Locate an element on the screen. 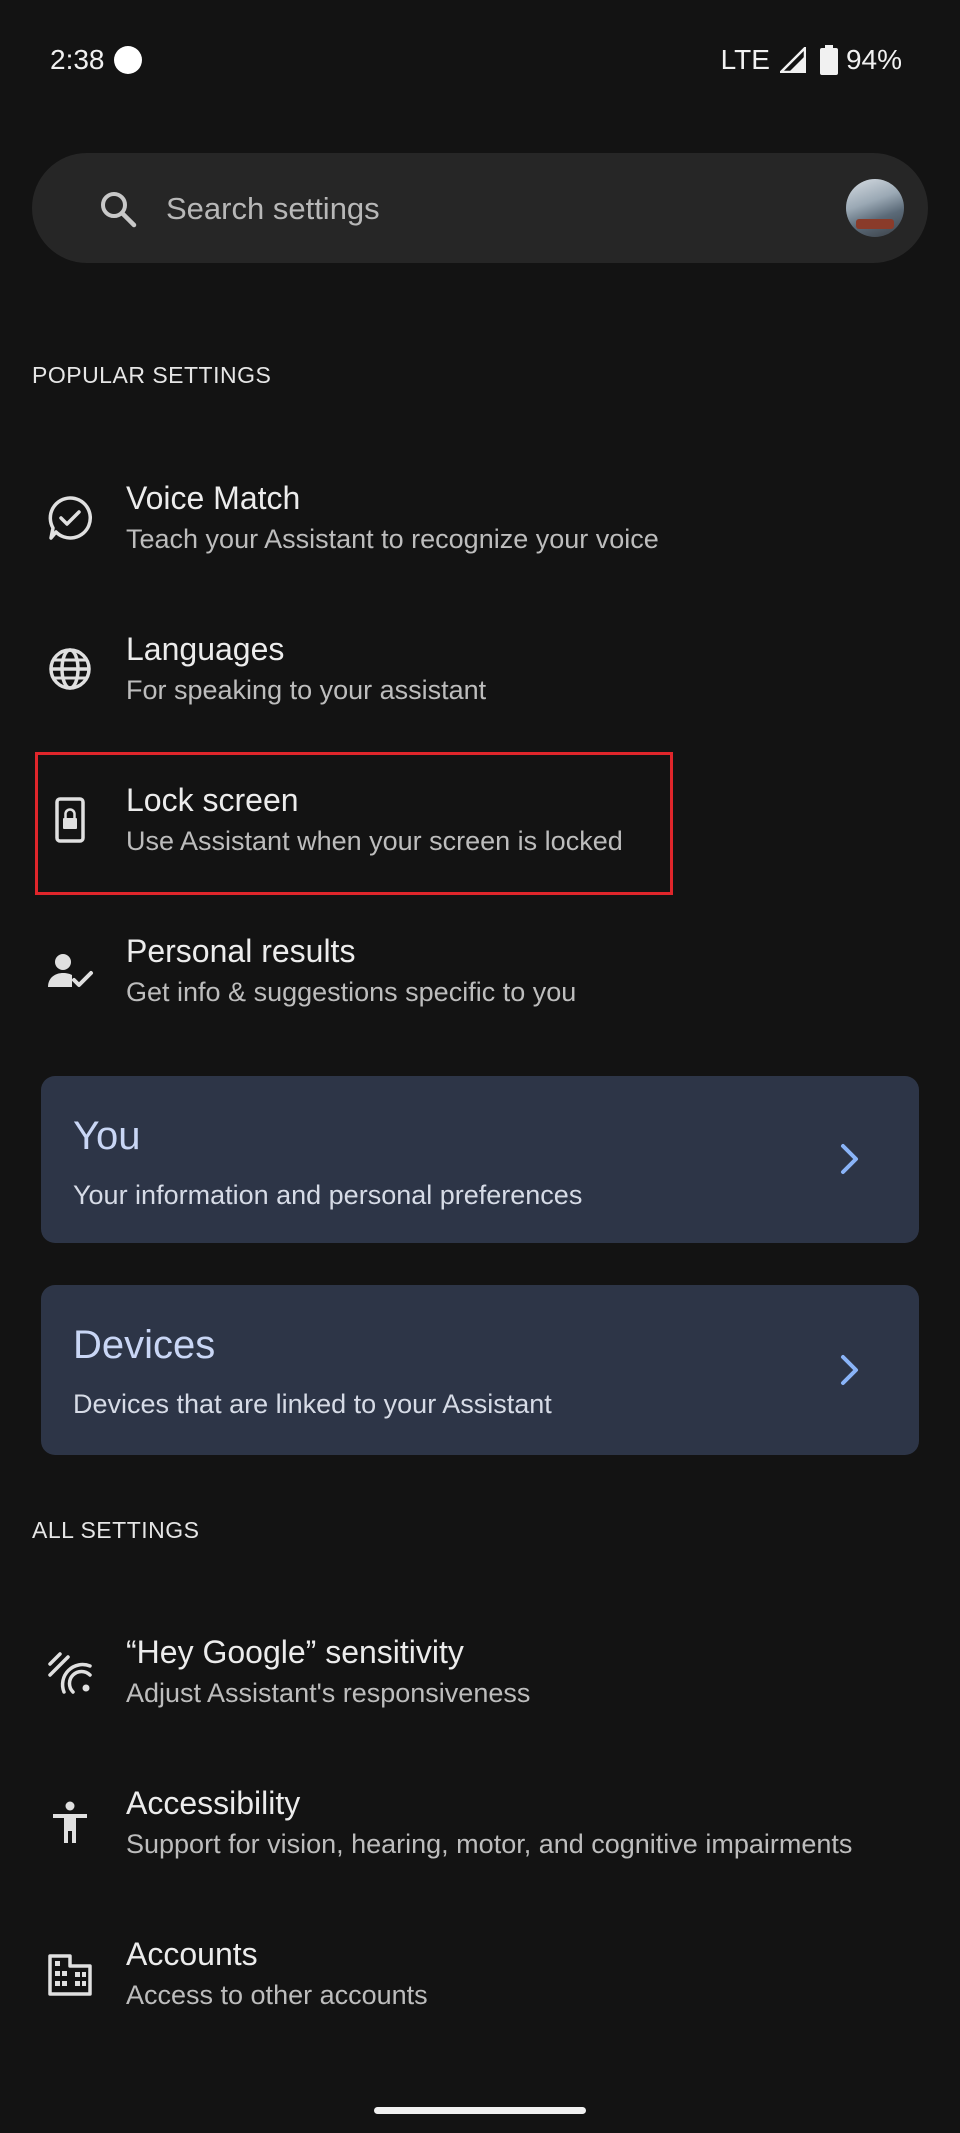 The height and width of the screenshot is (2133, 960). item-subtitle: Access to other accounts is located at coordinates (277, 1995).